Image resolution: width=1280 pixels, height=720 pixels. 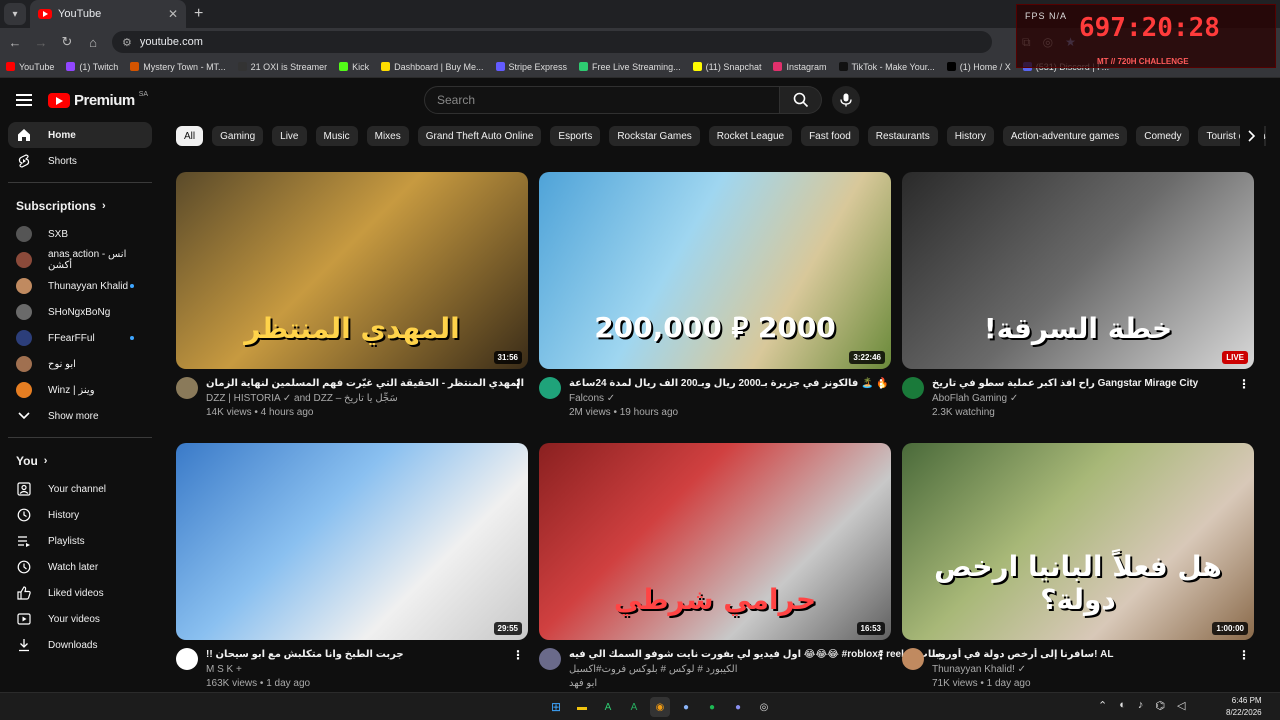 I want to click on bookmark-item: (1) Home / X, so click(x=978, y=67).